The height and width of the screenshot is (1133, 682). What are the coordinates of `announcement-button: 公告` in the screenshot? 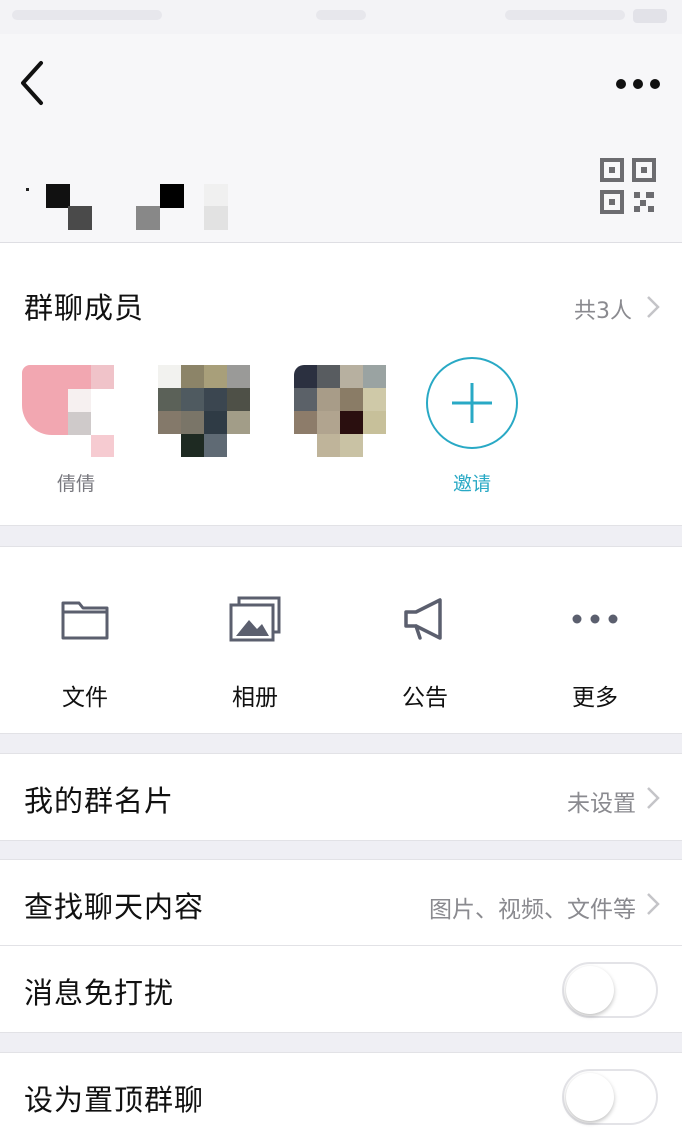 It's located at (425, 640).